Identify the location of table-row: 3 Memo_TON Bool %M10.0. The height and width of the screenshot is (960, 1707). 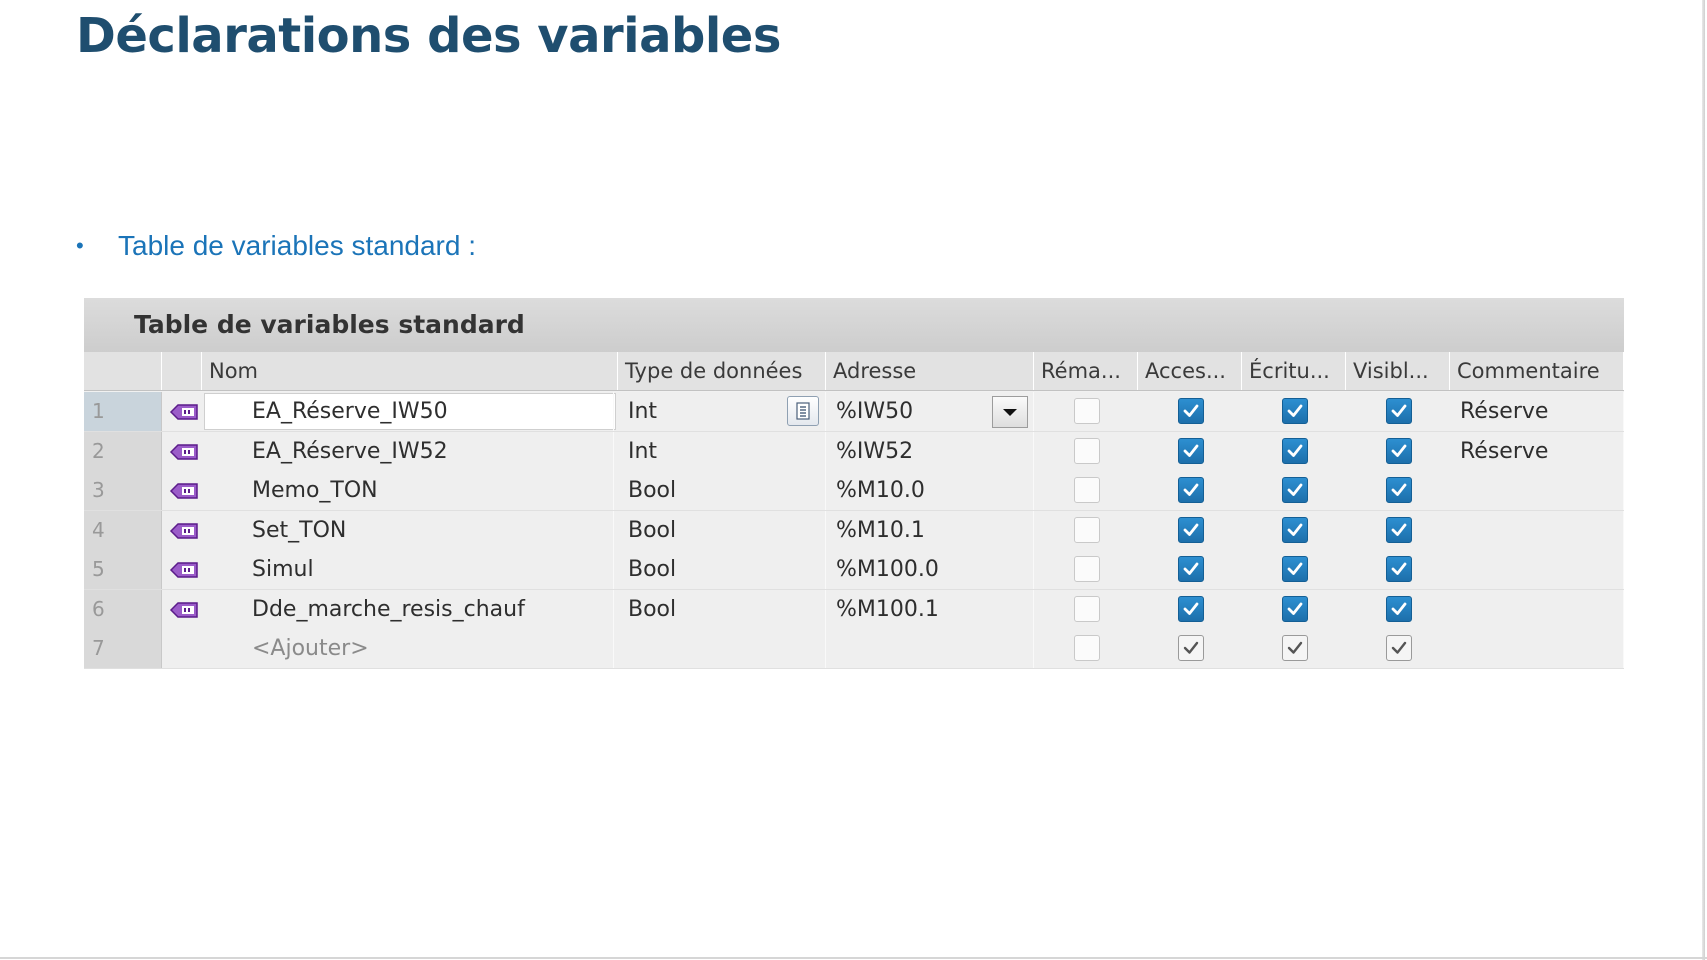
(854, 491).